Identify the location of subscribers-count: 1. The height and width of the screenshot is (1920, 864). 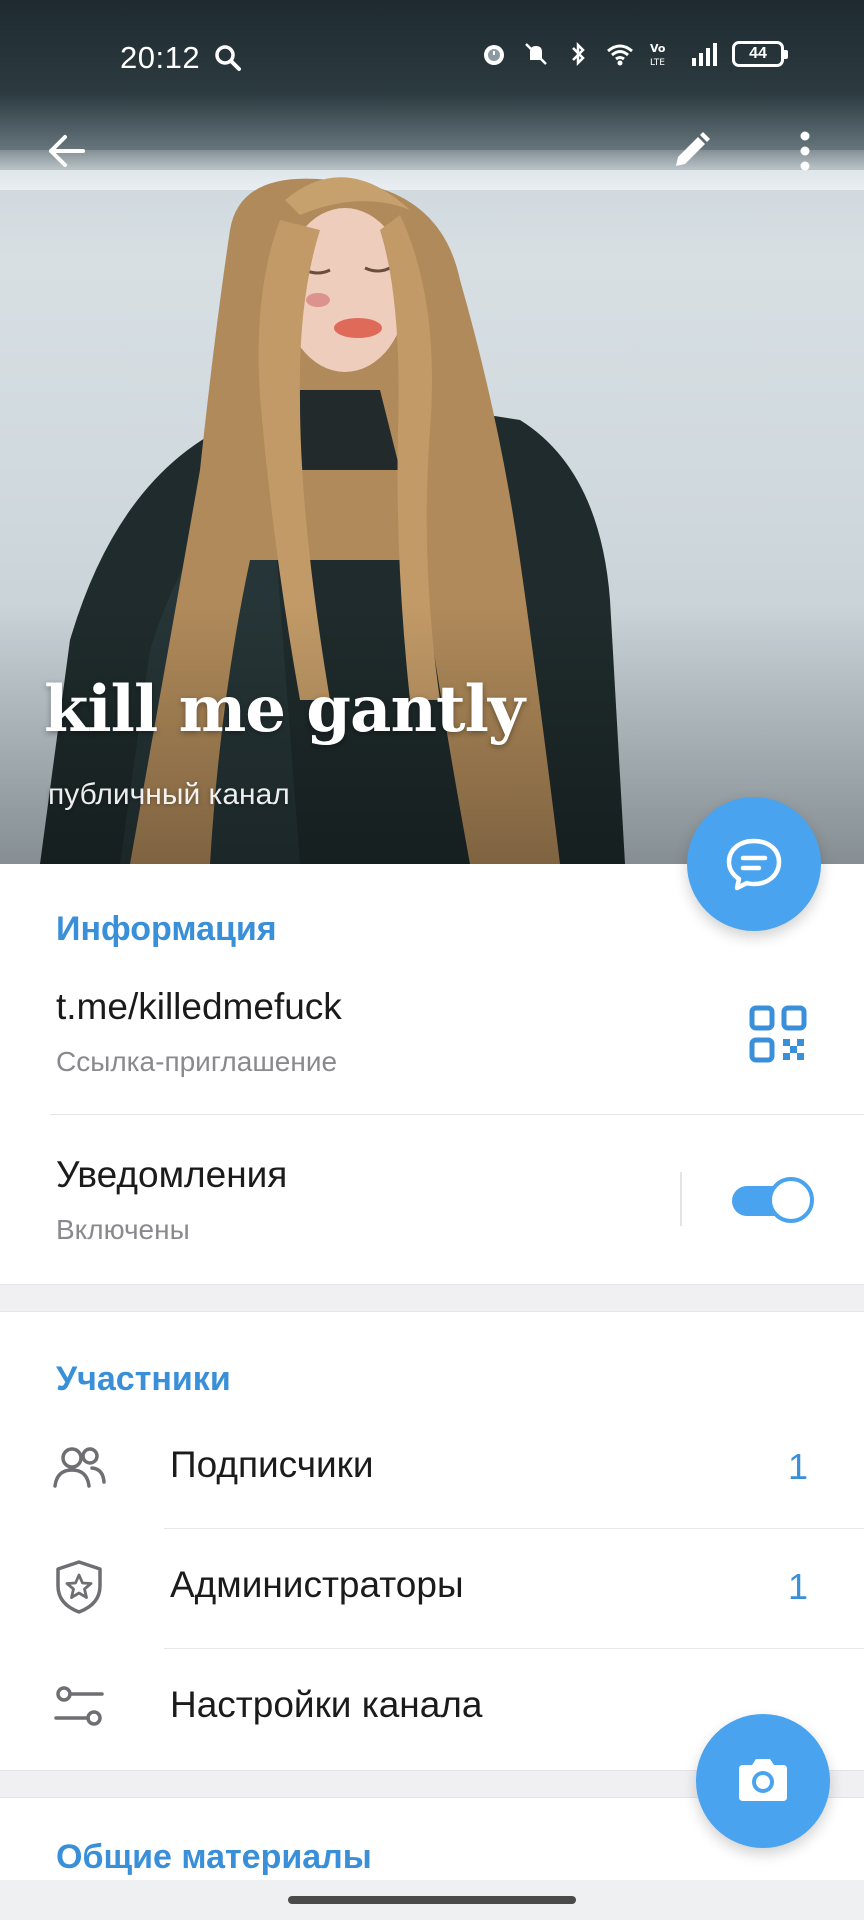
(797, 1466).